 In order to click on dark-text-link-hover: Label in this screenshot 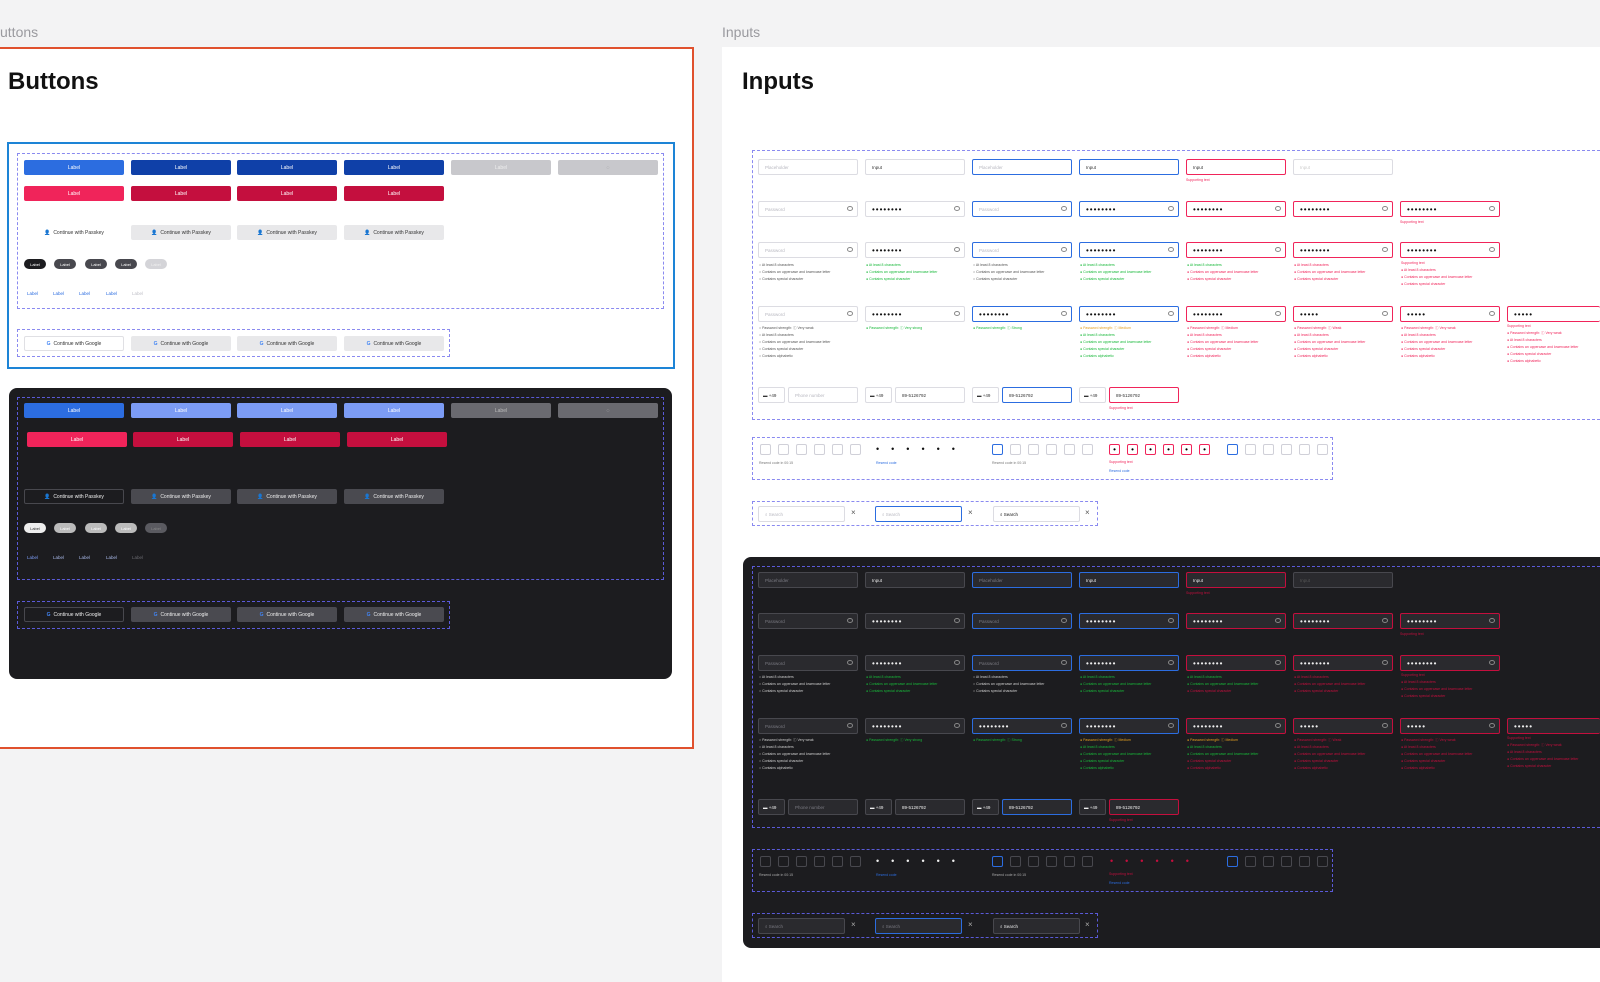, I will do `click(58, 557)`.